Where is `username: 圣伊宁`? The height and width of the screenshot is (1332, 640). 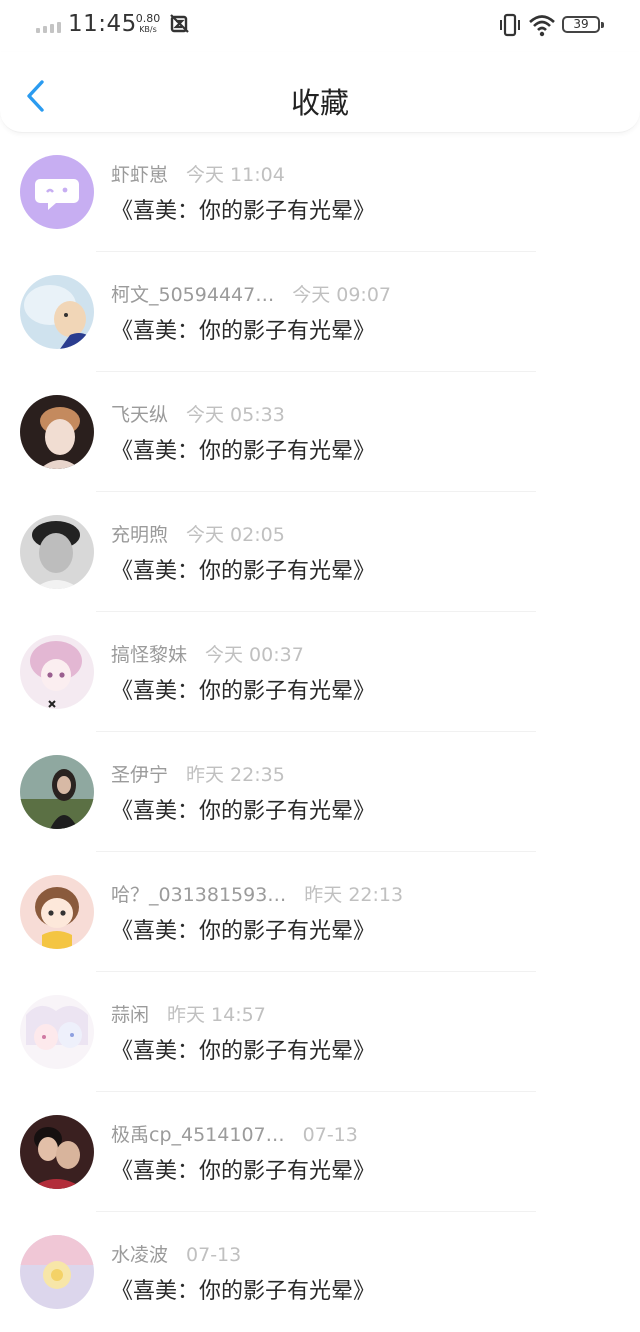
username: 圣伊宁 is located at coordinates (139, 775).